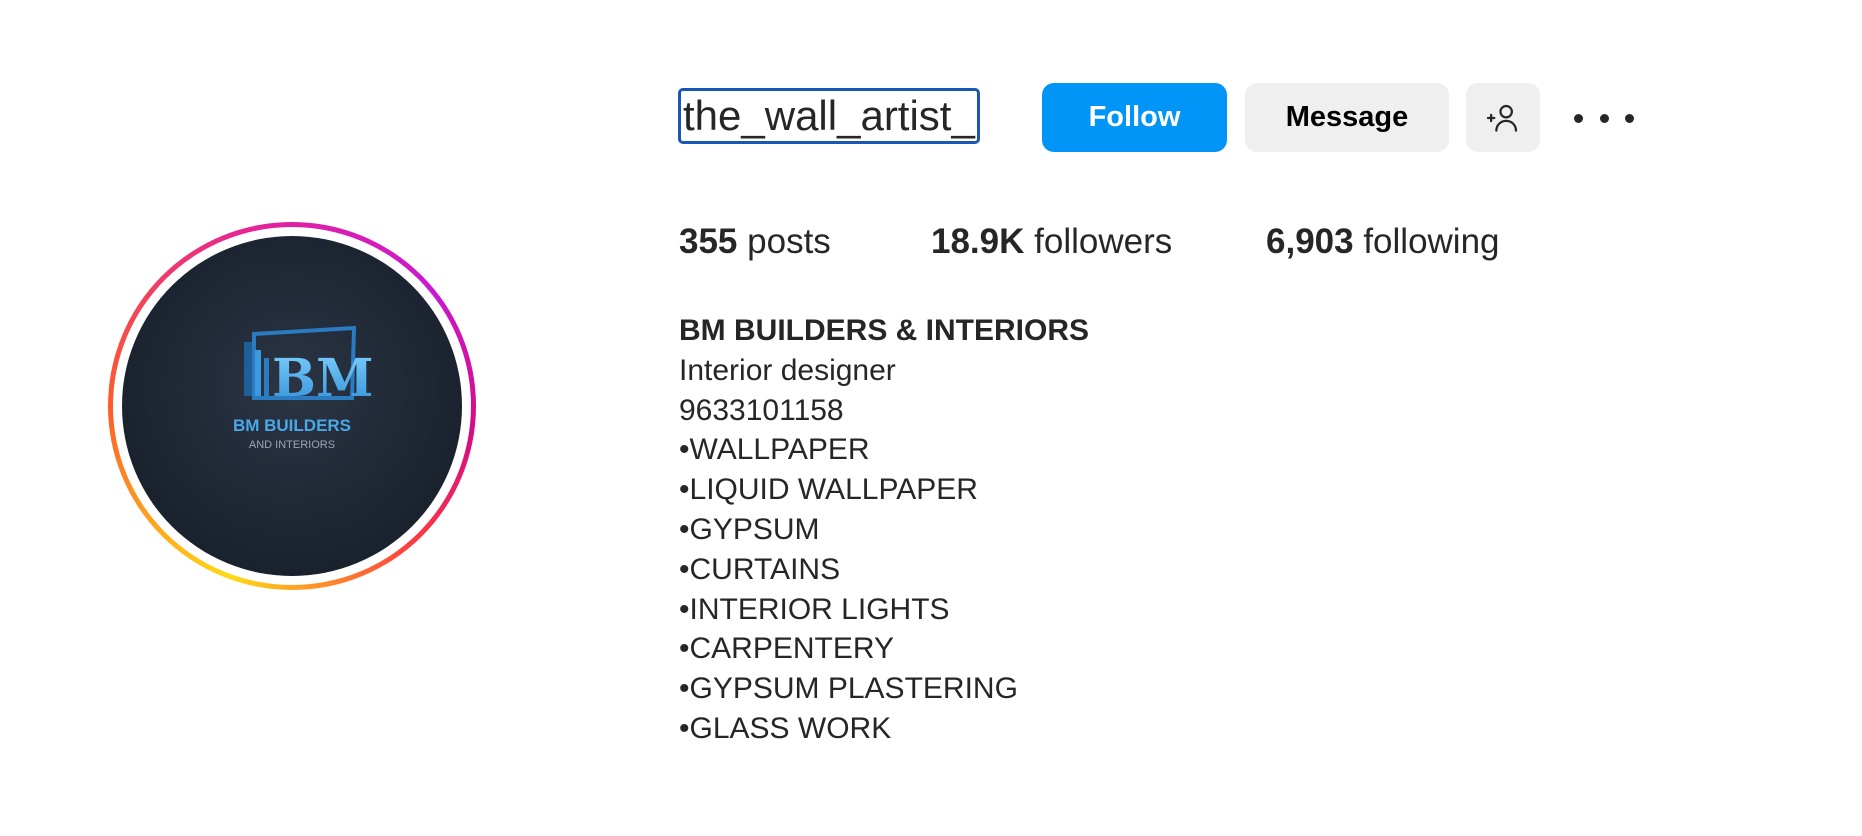  I want to click on bm-builders-logo: BM BM BUILDERS AND INTERIORS, so click(303, 388).